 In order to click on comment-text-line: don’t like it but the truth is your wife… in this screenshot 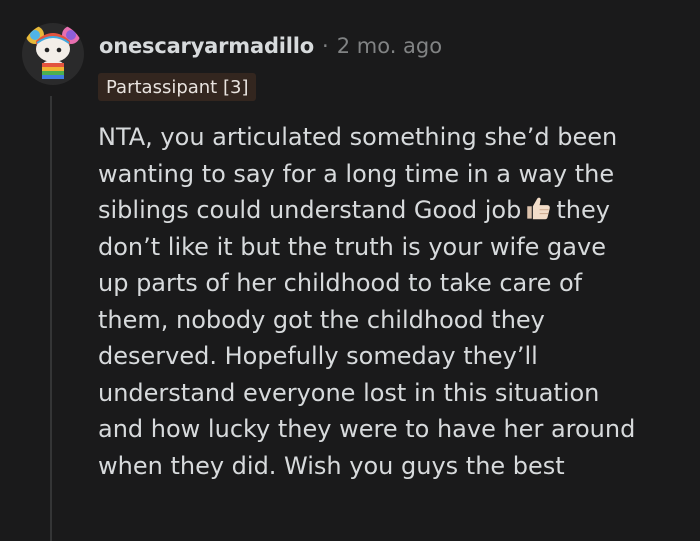, I will do `click(352, 246)`.